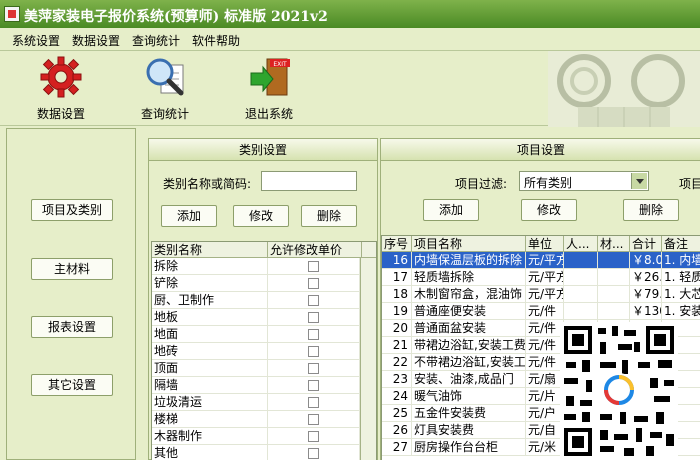  I want to click on menu-query-stats: 查询统计, so click(156, 40).